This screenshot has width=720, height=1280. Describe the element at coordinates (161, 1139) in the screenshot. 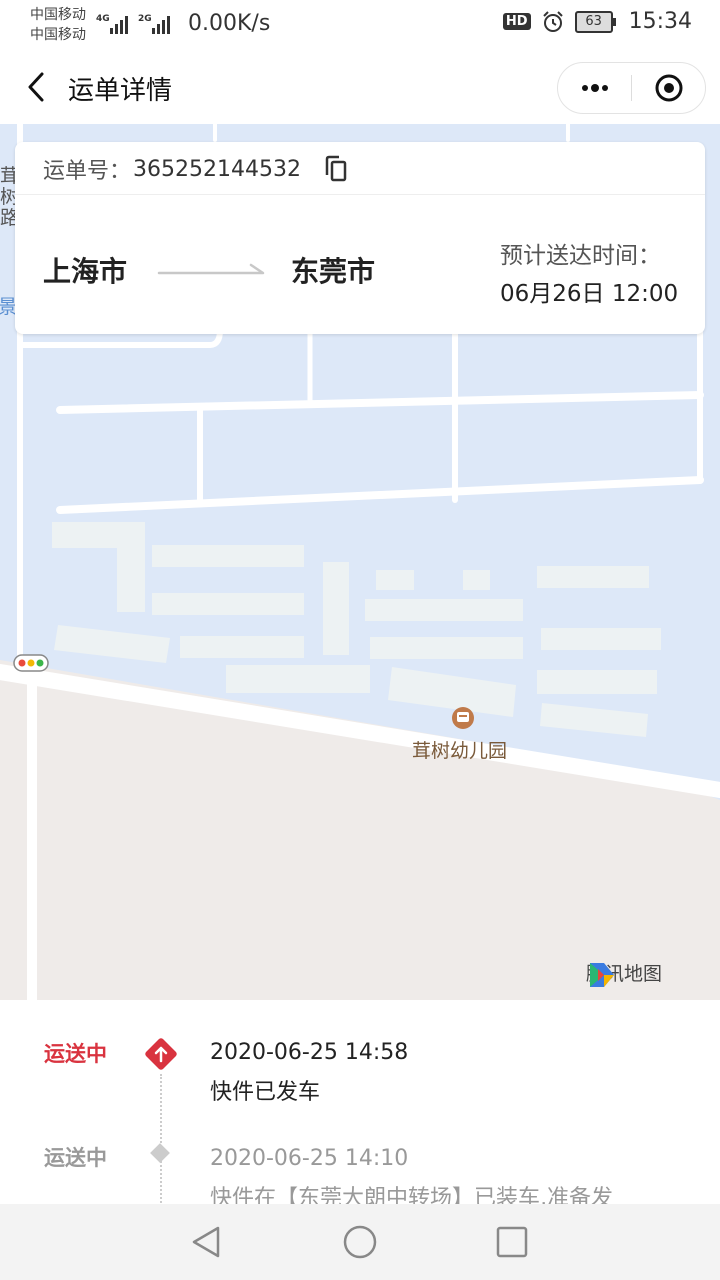

I see `timeline-line` at that location.